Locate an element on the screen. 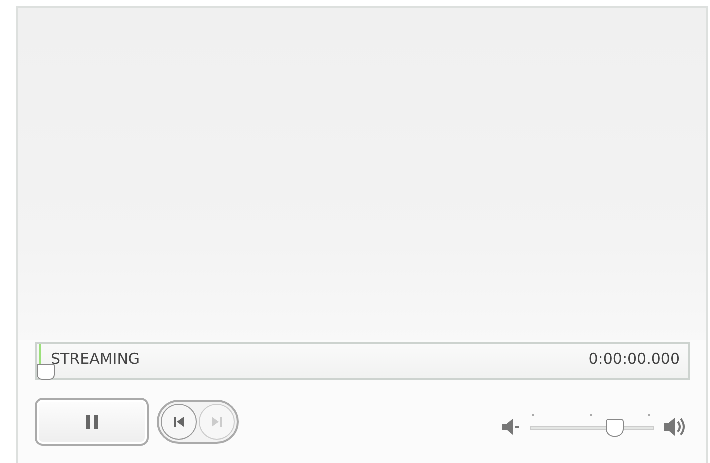  speaker-loud-icon is located at coordinates (675, 427).